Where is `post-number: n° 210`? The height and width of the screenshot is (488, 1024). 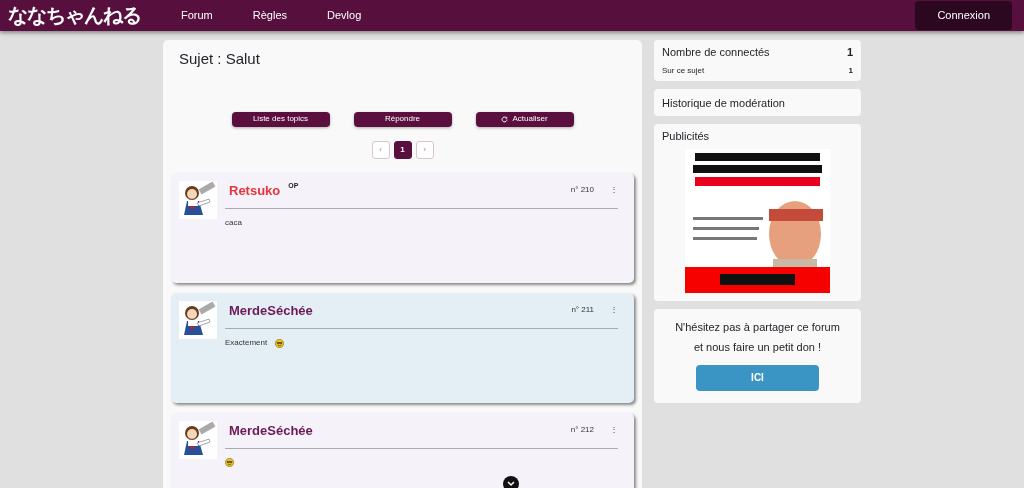
post-number: n° 210 is located at coordinates (582, 190).